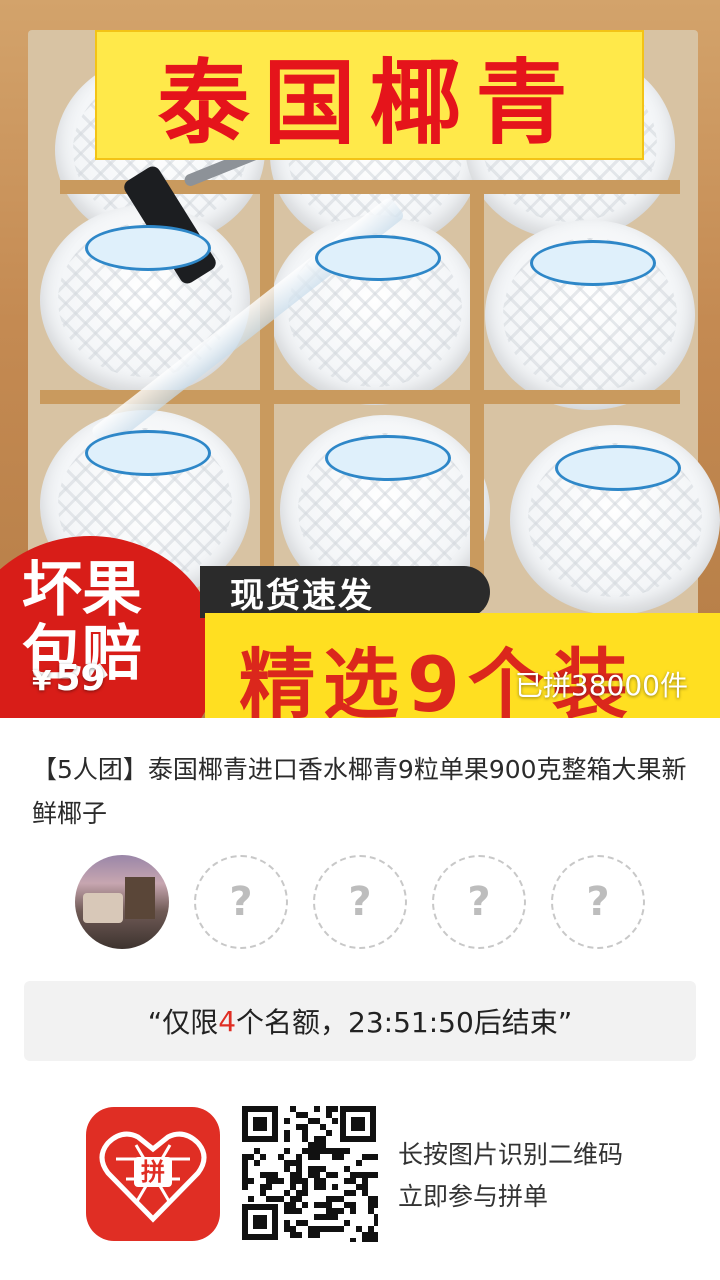 This screenshot has height=1280, width=720. I want to click on logo-text: 拼, so click(153, 1172).